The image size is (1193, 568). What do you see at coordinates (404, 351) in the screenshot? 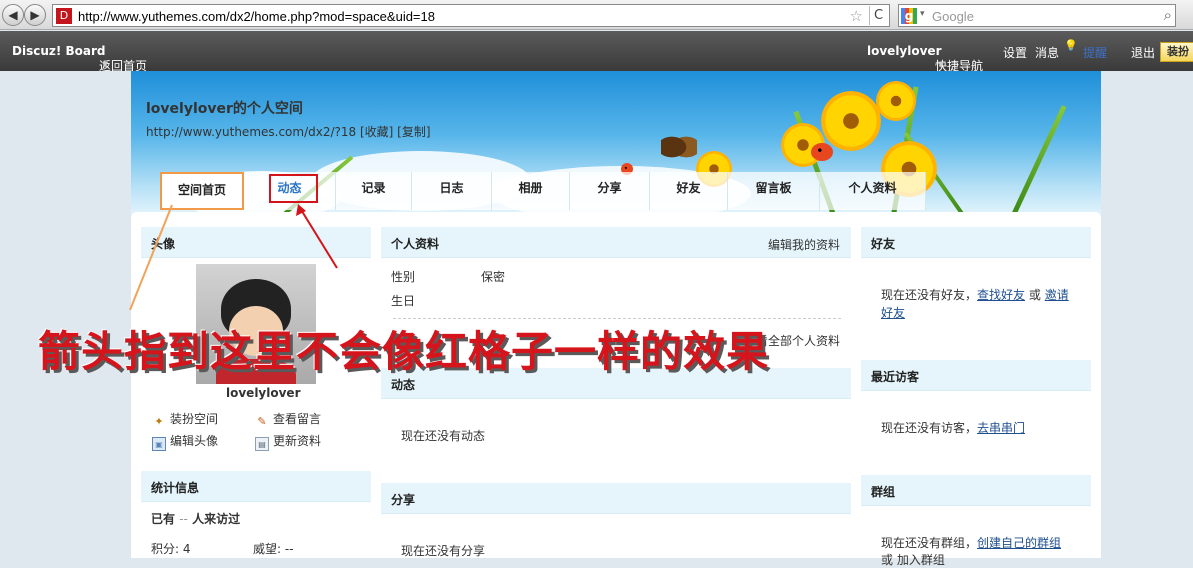
I see `annotation-caption: 箭头指到这里不会像红格子一样的效果` at bounding box center [404, 351].